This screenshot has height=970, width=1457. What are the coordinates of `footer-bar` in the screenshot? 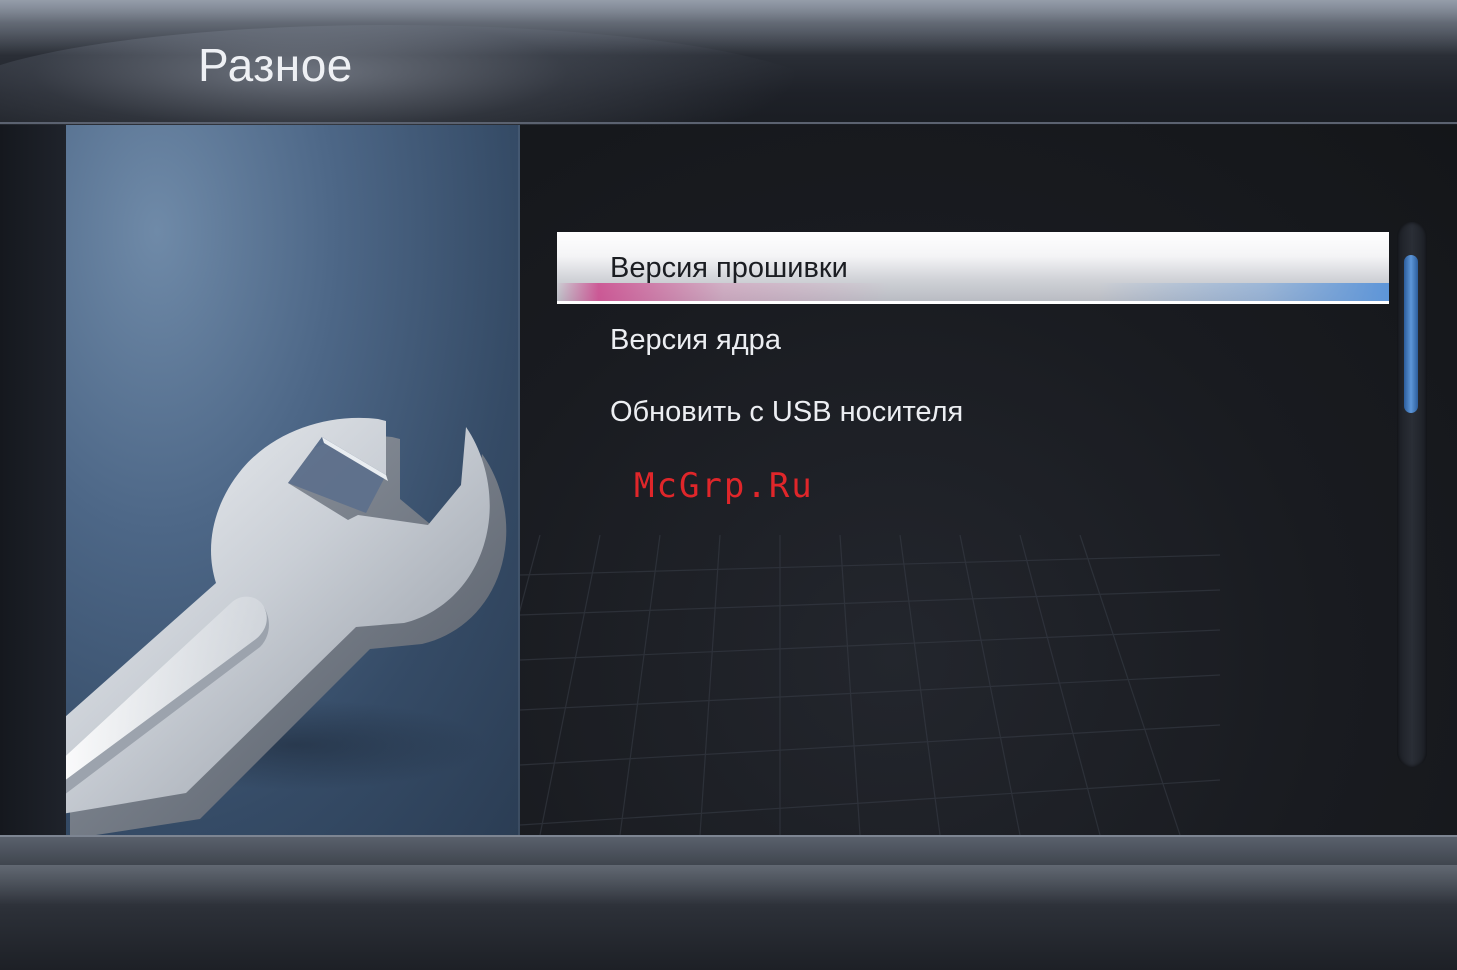 It's located at (728, 902).